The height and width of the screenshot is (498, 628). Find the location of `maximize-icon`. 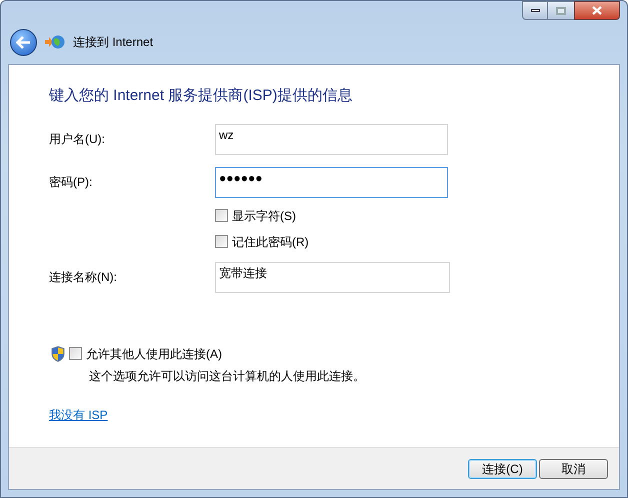

maximize-icon is located at coordinates (561, 10).